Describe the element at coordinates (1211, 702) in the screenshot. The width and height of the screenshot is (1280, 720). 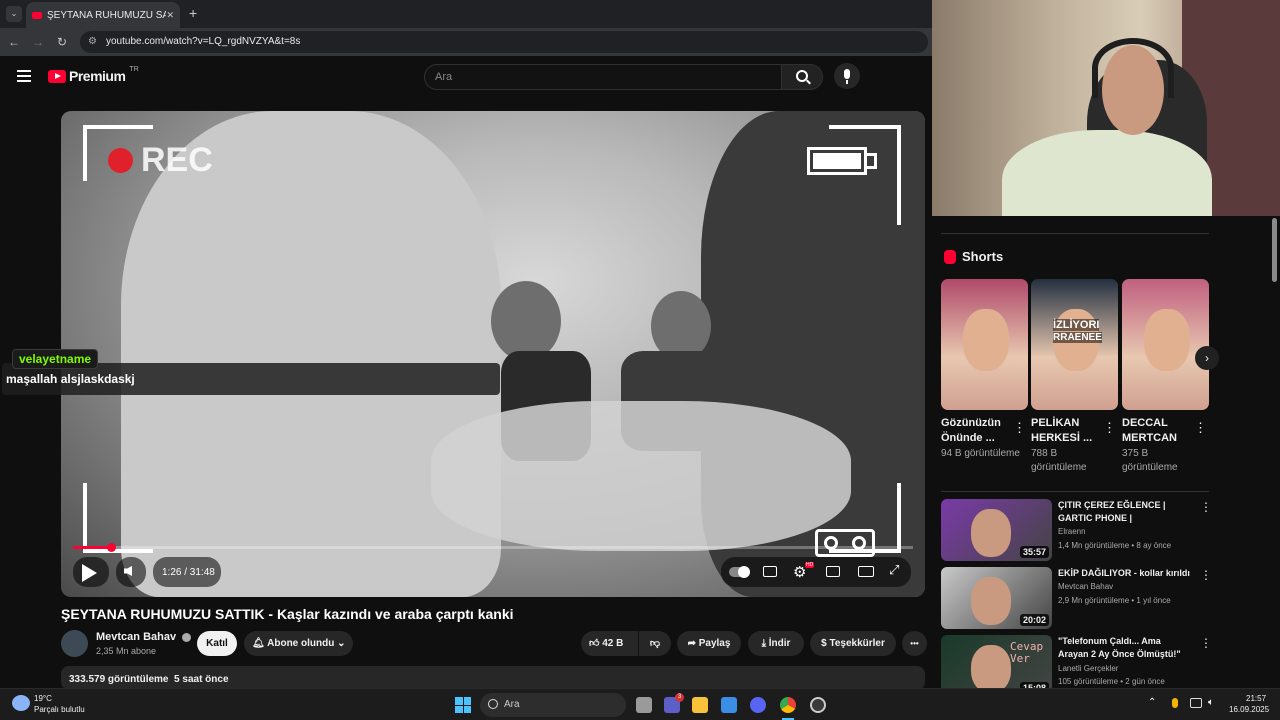
I see `speaker-icon: 🔈︎` at that location.